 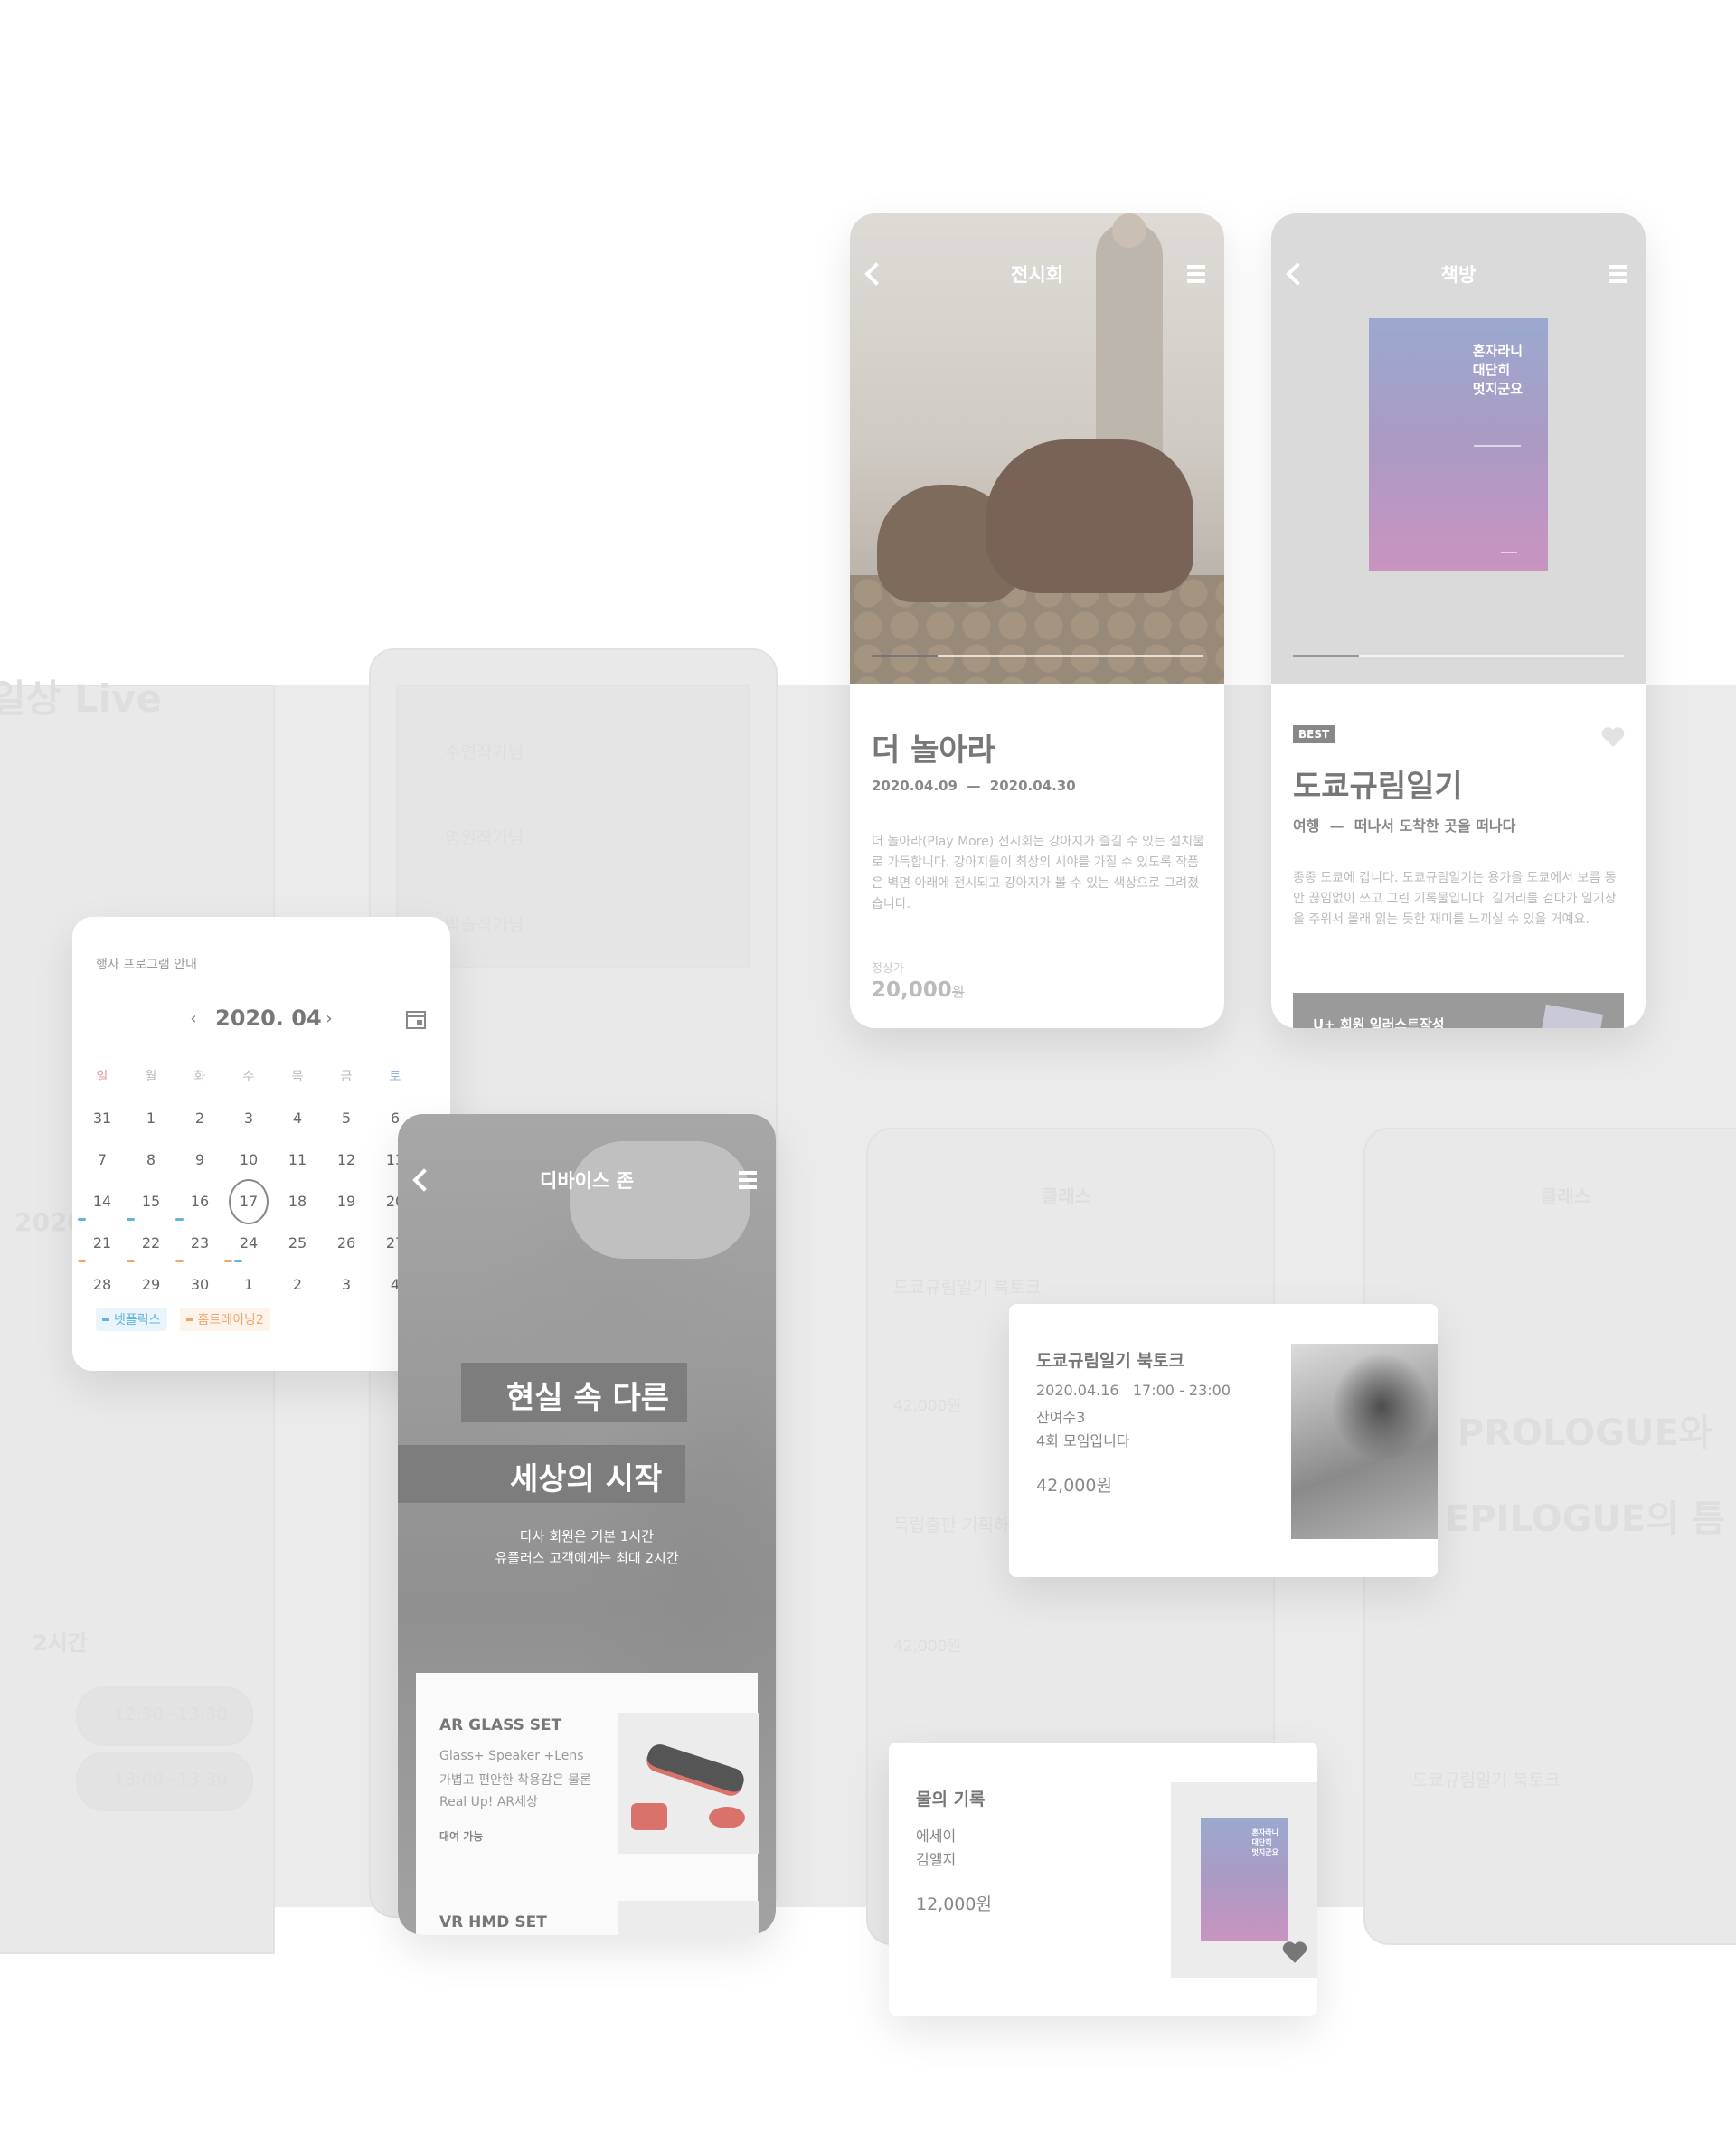 What do you see at coordinates (1090, 516) in the screenshot?
I see `dog-shape-right` at bounding box center [1090, 516].